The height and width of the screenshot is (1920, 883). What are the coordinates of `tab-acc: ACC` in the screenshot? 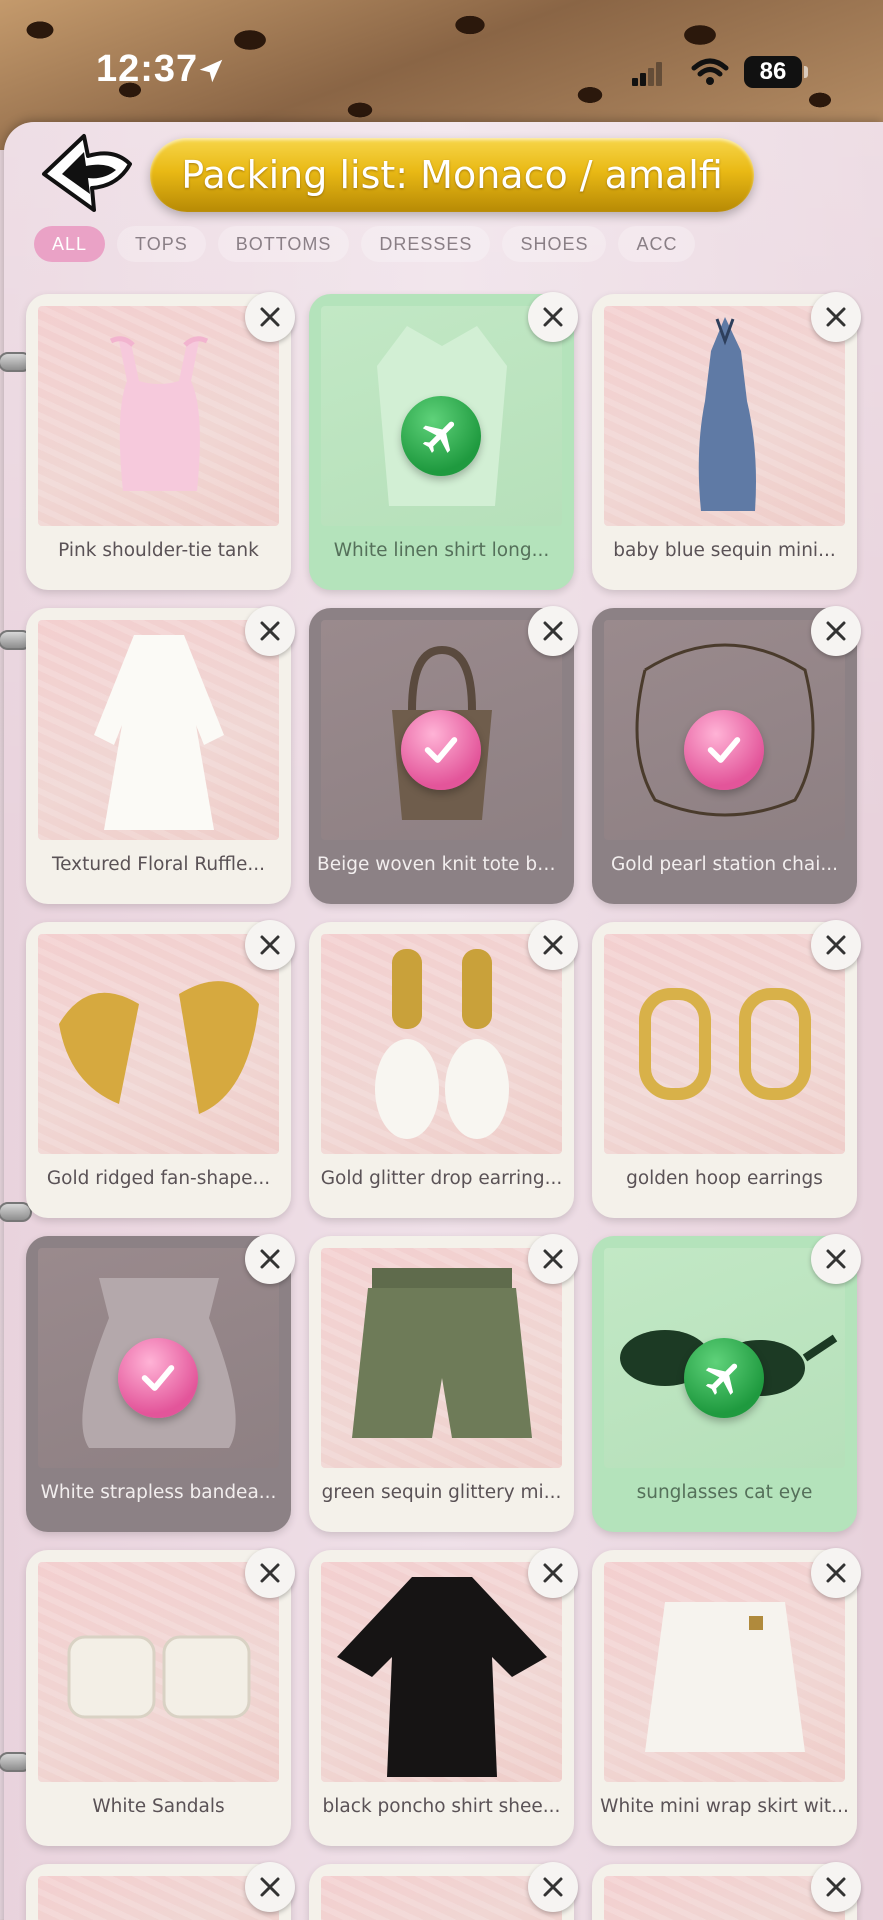 It's located at (657, 244).